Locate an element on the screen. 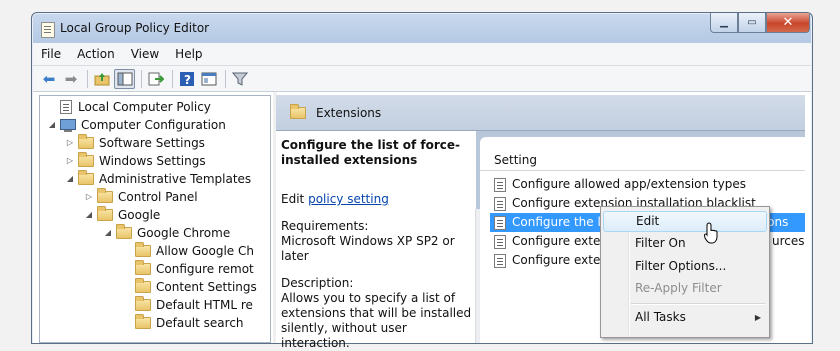 The height and width of the screenshot is (351, 840). description-label: Description: is located at coordinates (317, 283).